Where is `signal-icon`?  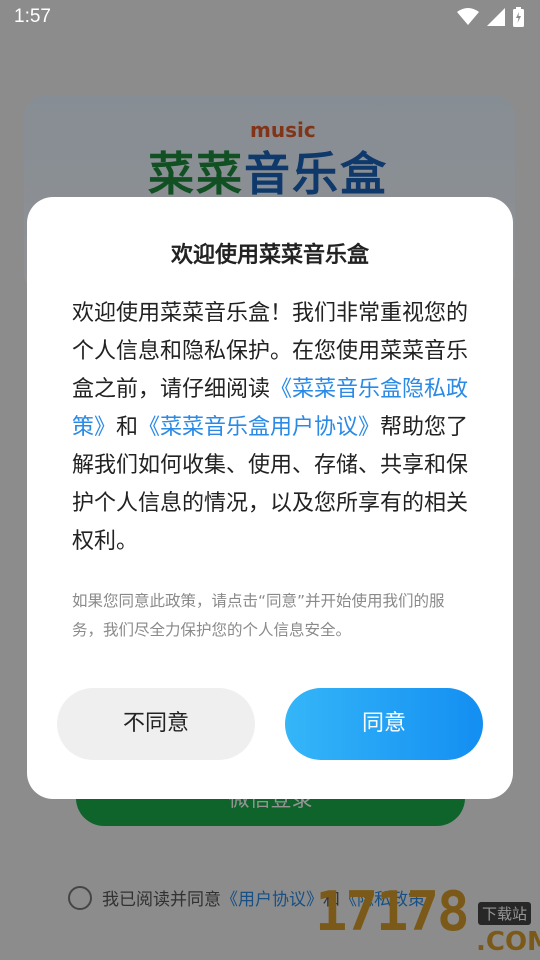
signal-icon is located at coordinates (496, 17).